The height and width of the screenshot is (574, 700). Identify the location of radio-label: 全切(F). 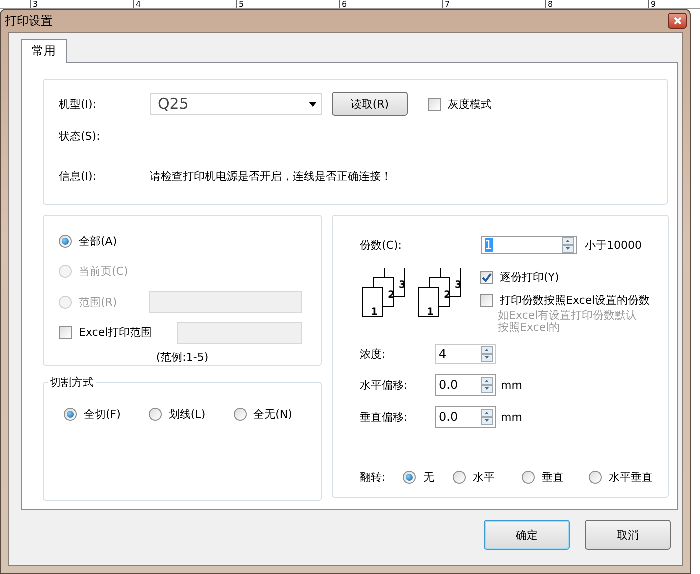
(102, 414).